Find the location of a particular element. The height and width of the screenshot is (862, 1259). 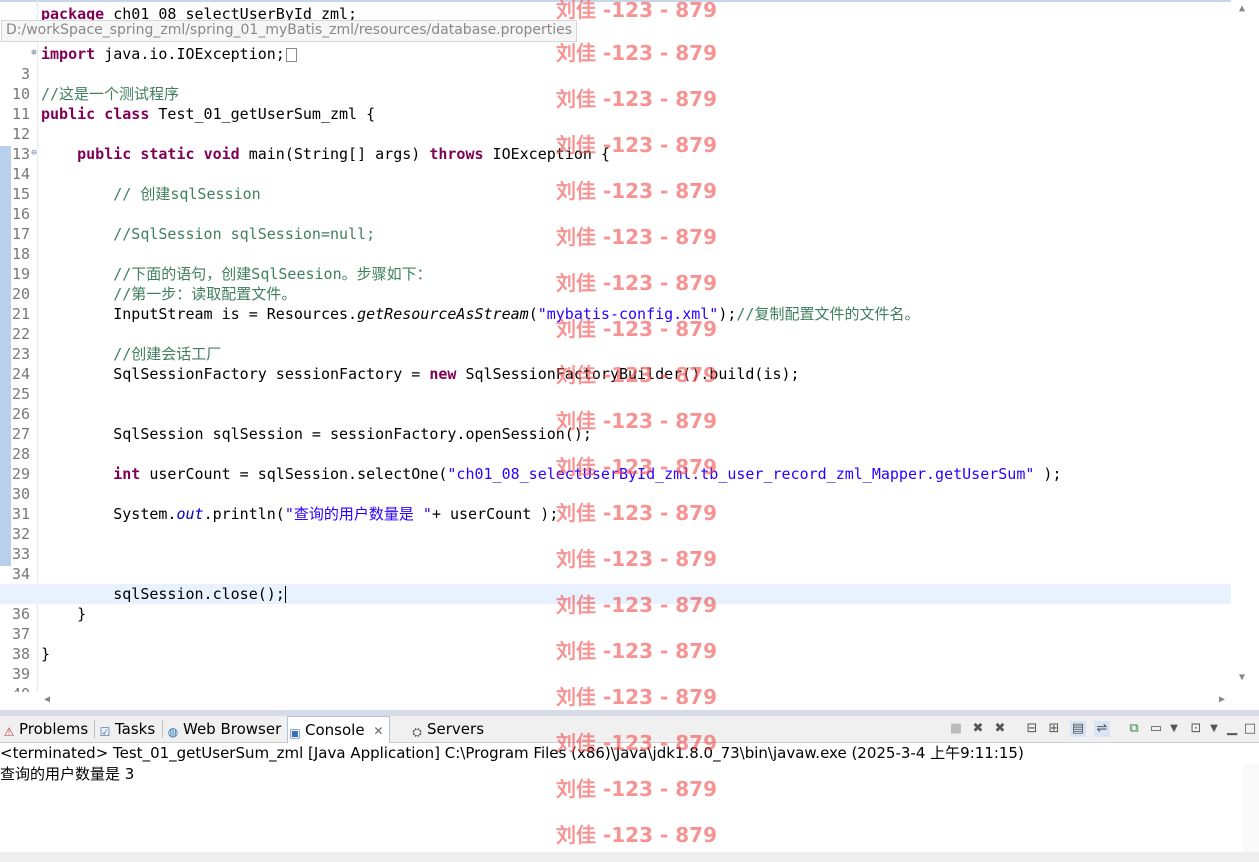

tab-console: ▣ Console ✕ is located at coordinates (339, 729).